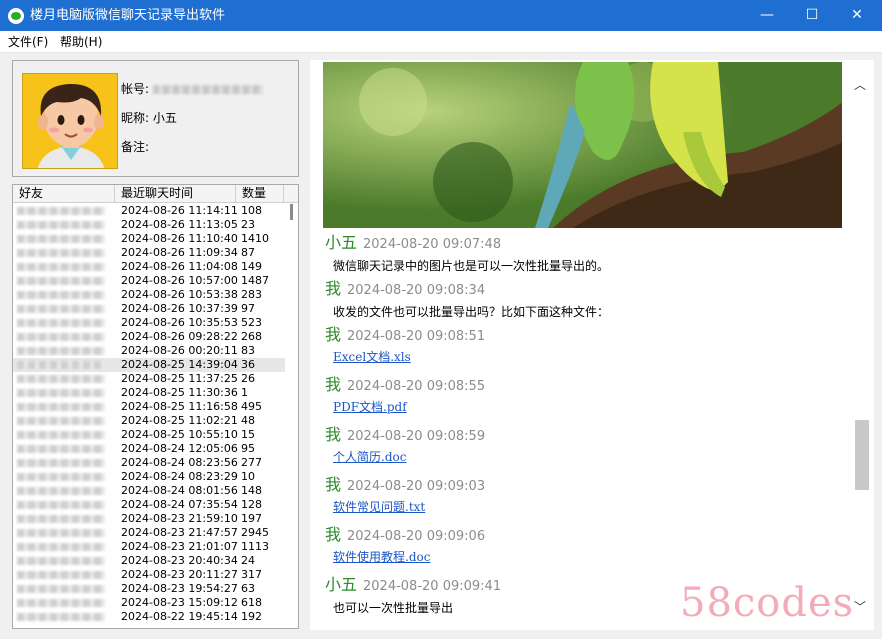  What do you see at coordinates (416, 290) in the screenshot?
I see `message-time: 2024-08-20 09:08:34` at bounding box center [416, 290].